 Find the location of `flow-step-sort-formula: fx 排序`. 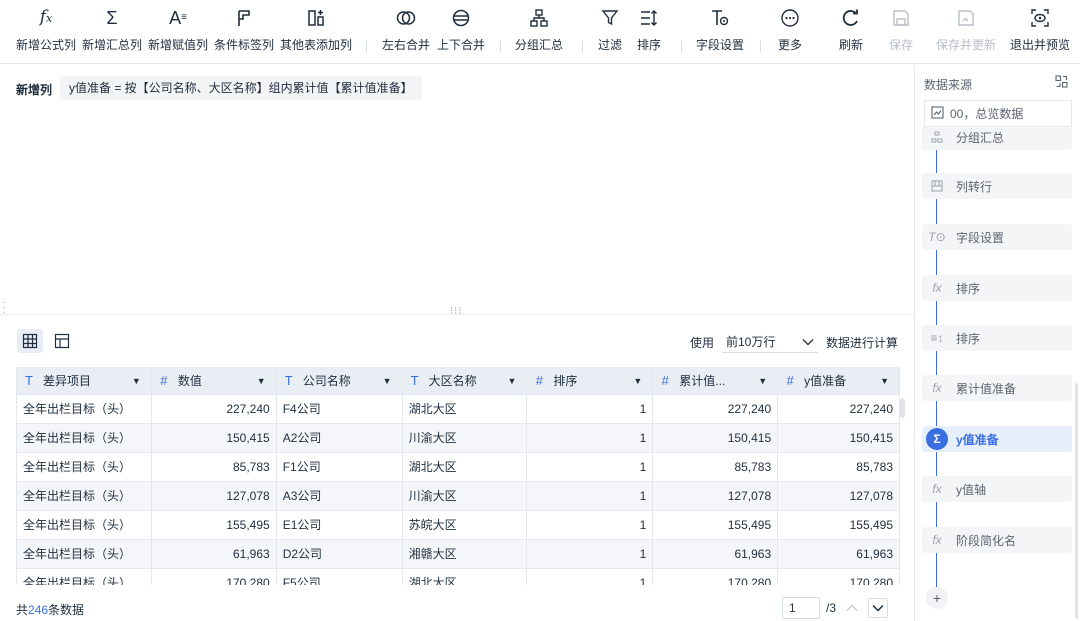

flow-step-sort-formula: fx 排序 is located at coordinates (997, 288).